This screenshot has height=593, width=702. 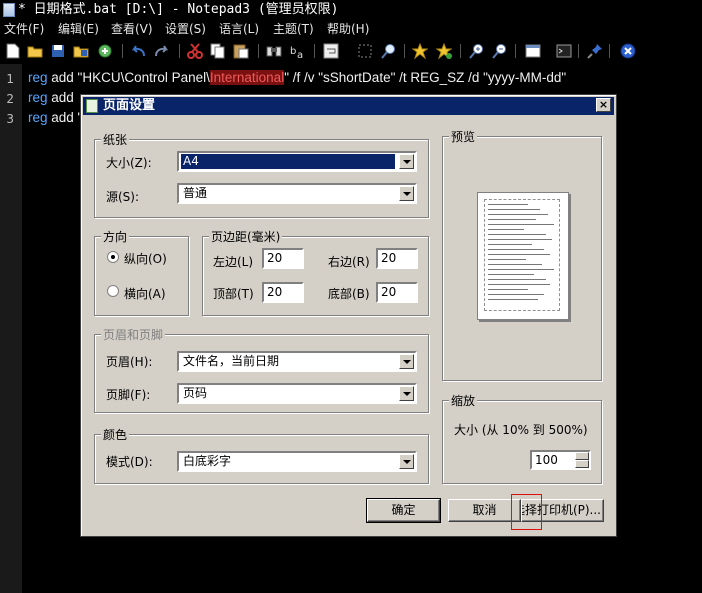 What do you see at coordinates (185, 29) in the screenshot?
I see `menu-settings: 设置(S)` at bounding box center [185, 29].